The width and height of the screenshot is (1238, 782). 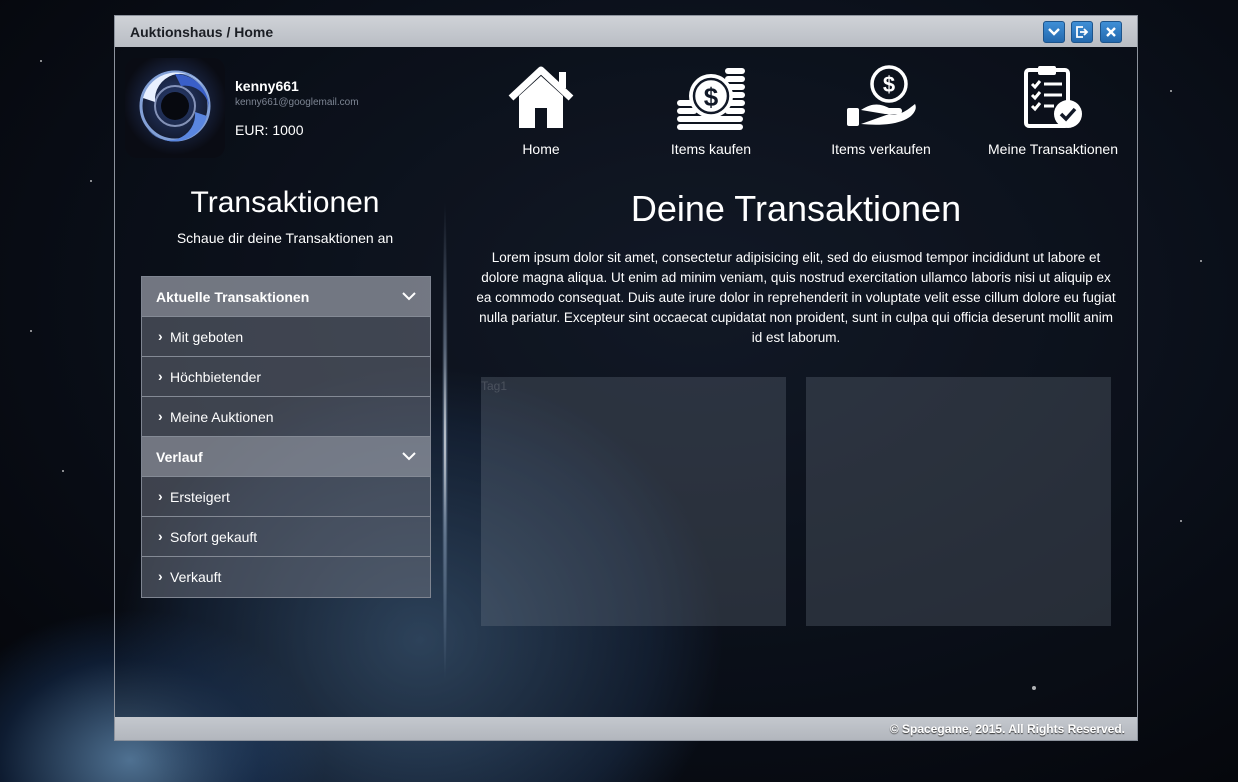 I want to click on footer: © Spacegame, 2015. All Rights Reserved., so click(x=626, y=728).